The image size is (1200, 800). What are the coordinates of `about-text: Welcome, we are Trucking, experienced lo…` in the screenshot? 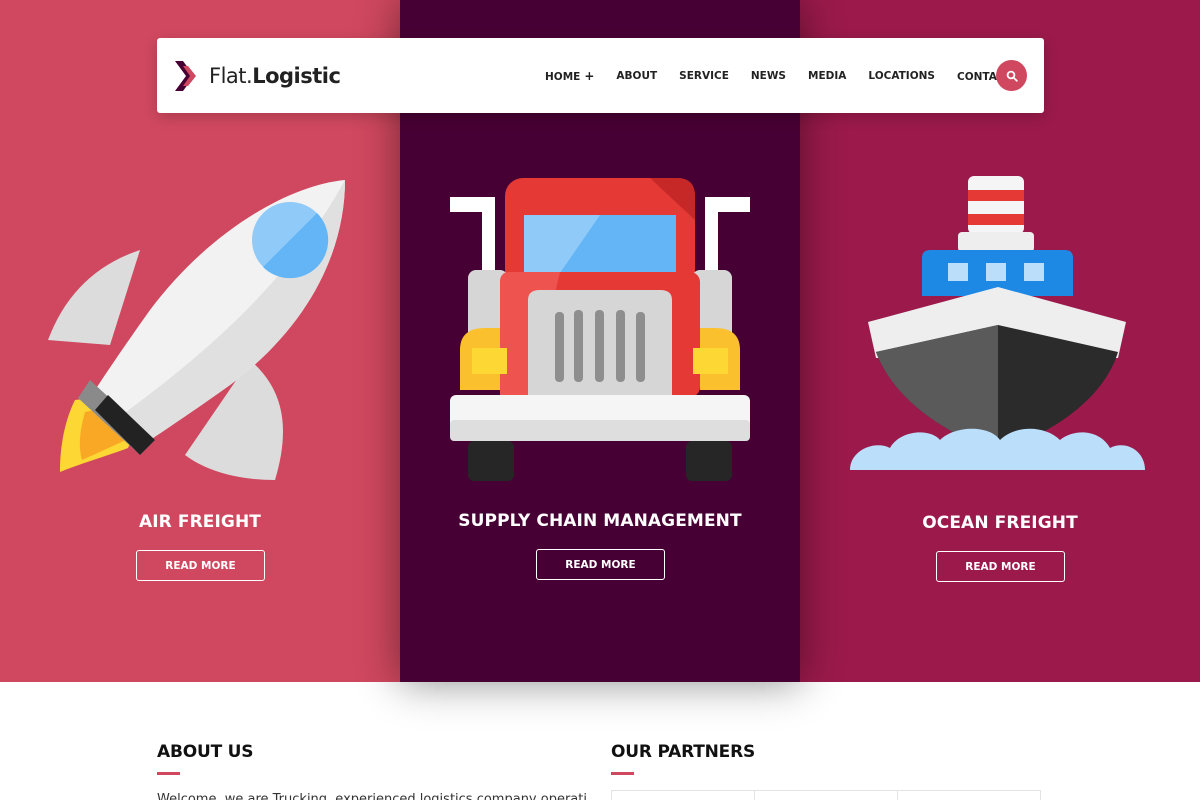 It's located at (372, 796).